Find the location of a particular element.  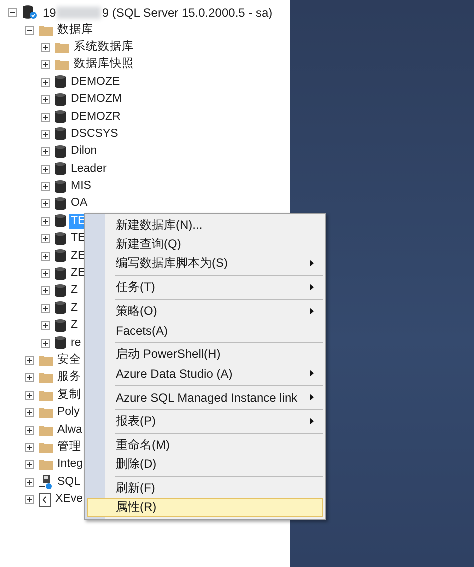

menu-item: 重命名(M) is located at coordinates (205, 445).